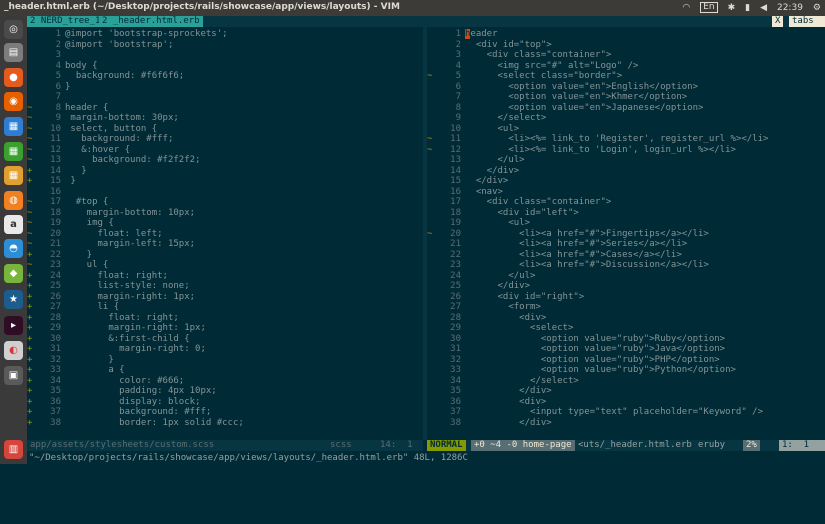 This screenshot has width=825, height=524. I want to click on tab-nerdtree: 2 NERD_tree_1, so click(65, 21).